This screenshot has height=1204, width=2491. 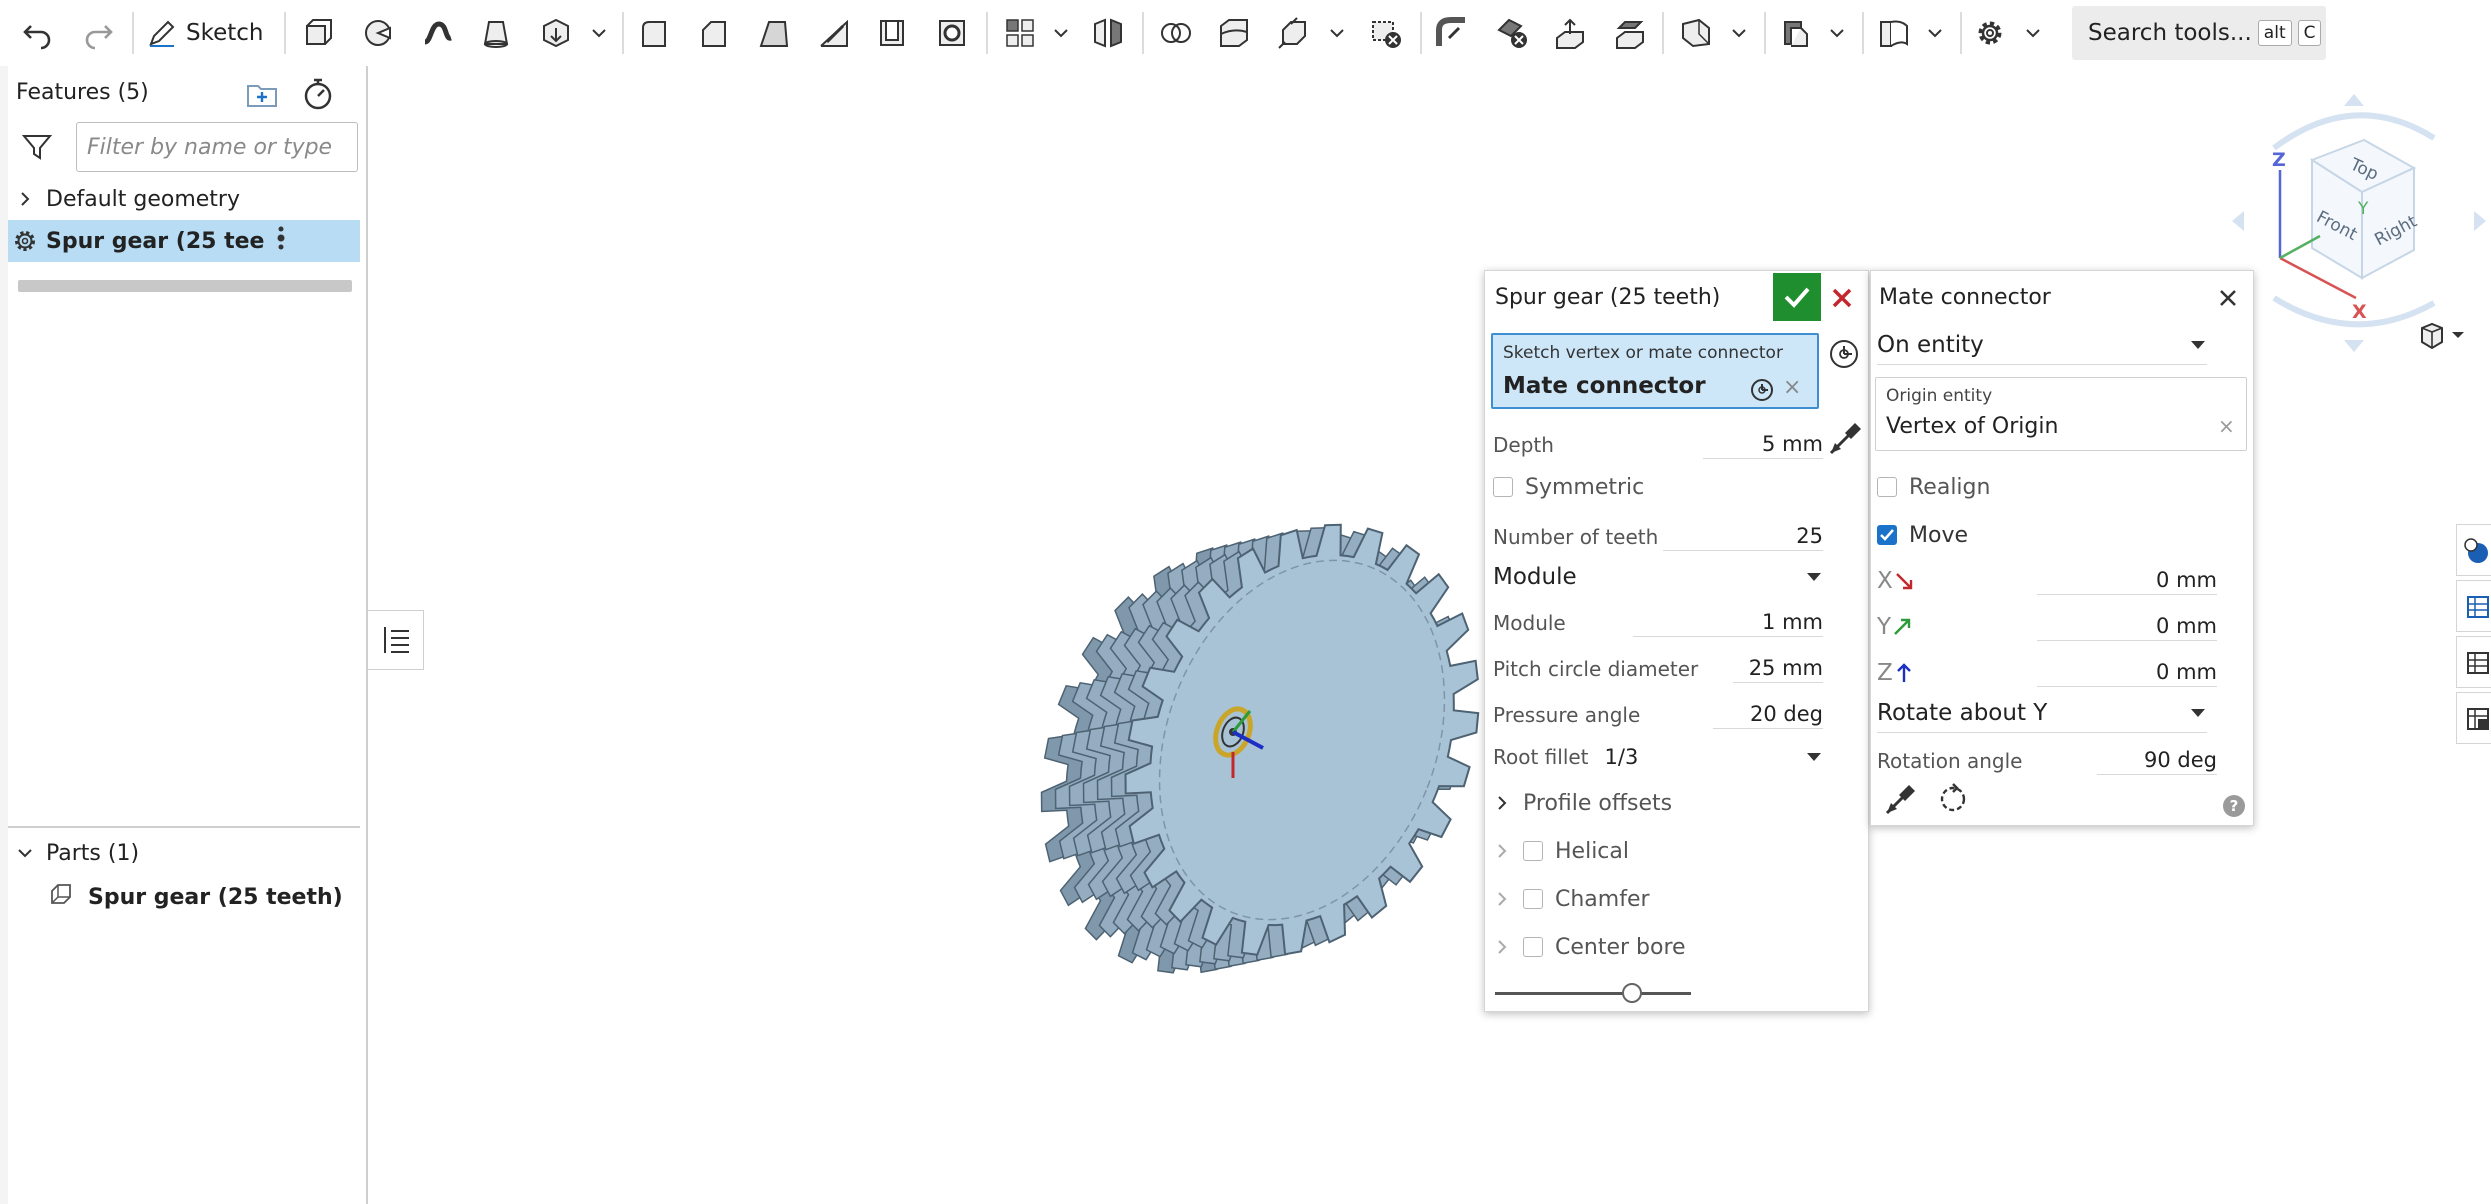 I want to click on root-fillet-field: Root fillet 1/3, so click(x=1658, y=757).